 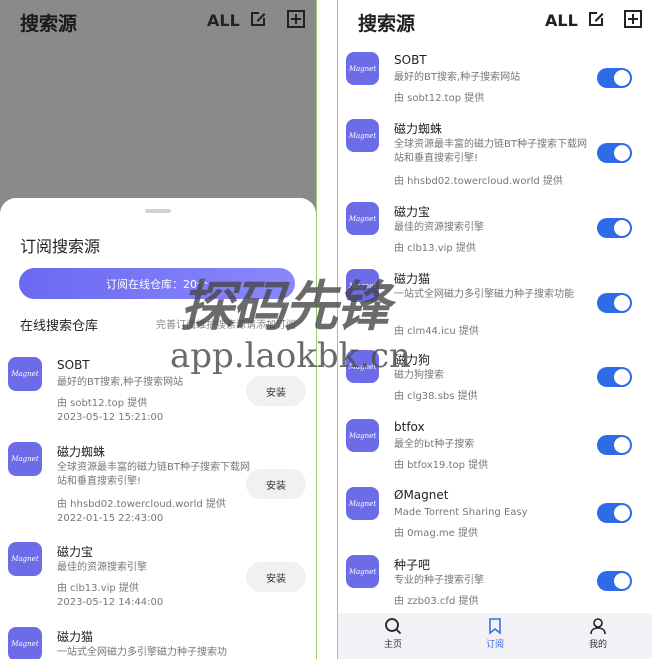 I want to click on sheet-title: 订阅搜索源, so click(x=60, y=246).